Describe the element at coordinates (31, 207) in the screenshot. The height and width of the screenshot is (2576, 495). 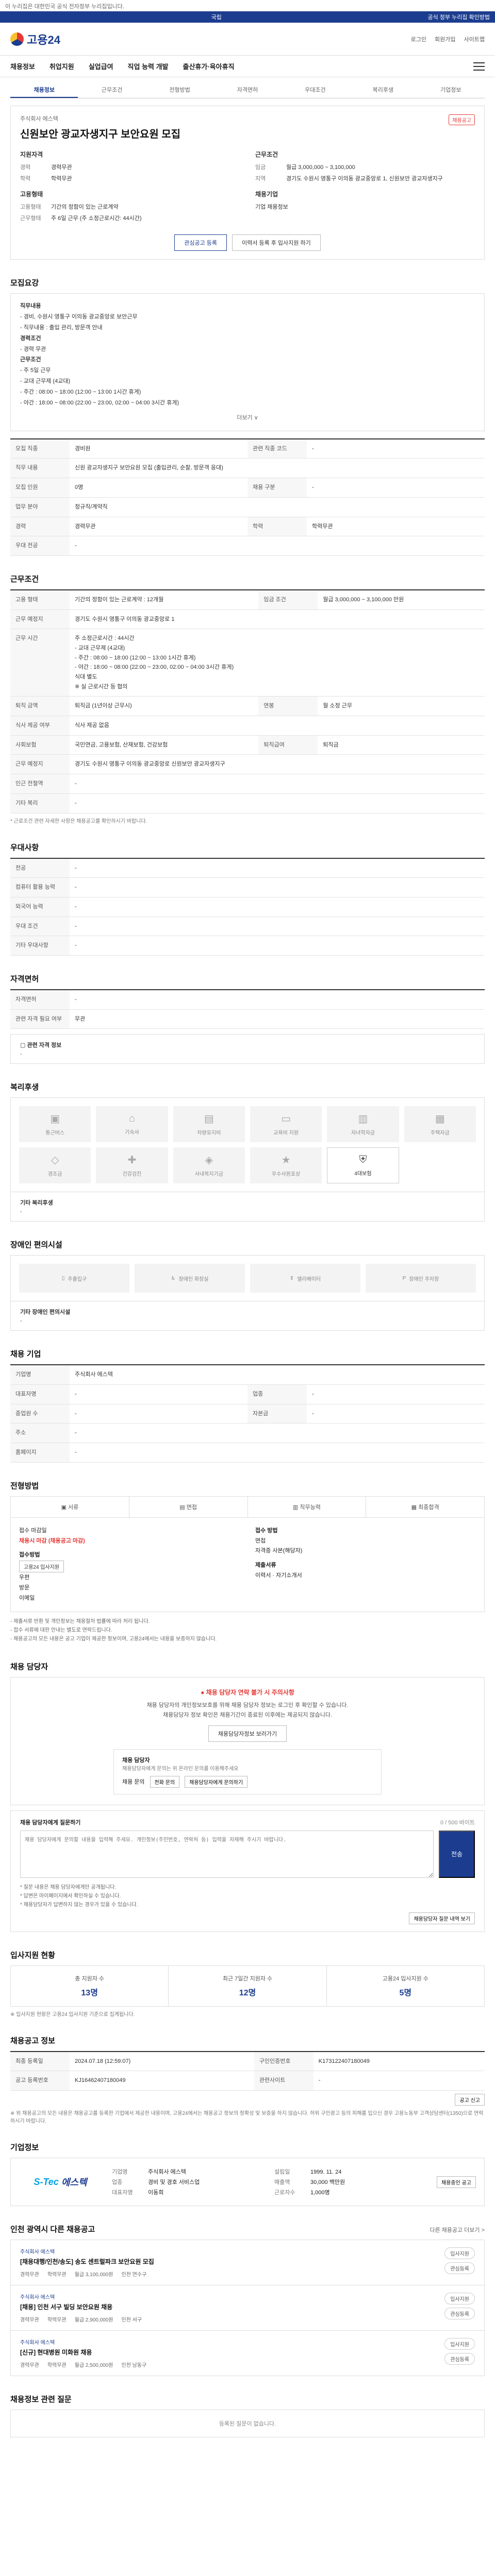
I see `kv-label: 고용형태` at that location.